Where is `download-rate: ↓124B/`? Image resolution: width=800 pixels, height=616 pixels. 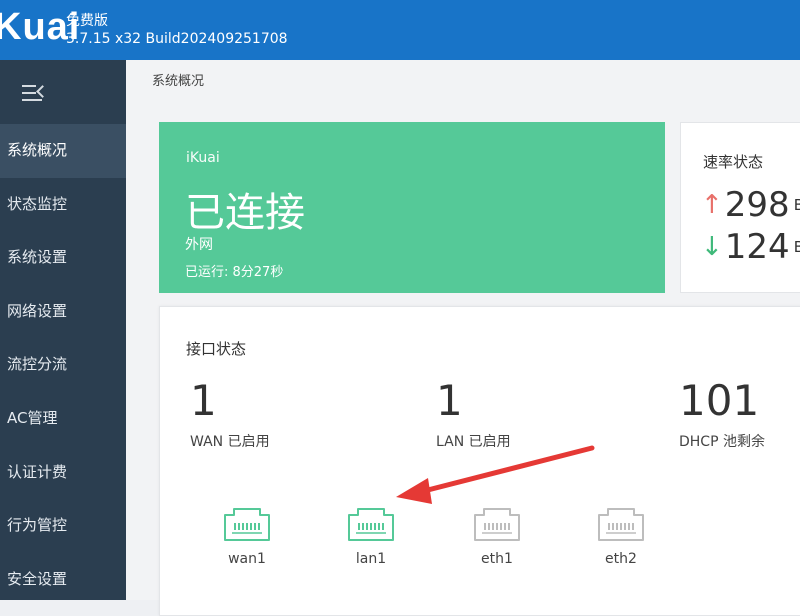
download-rate: ↓124B/ is located at coordinates (750, 247).